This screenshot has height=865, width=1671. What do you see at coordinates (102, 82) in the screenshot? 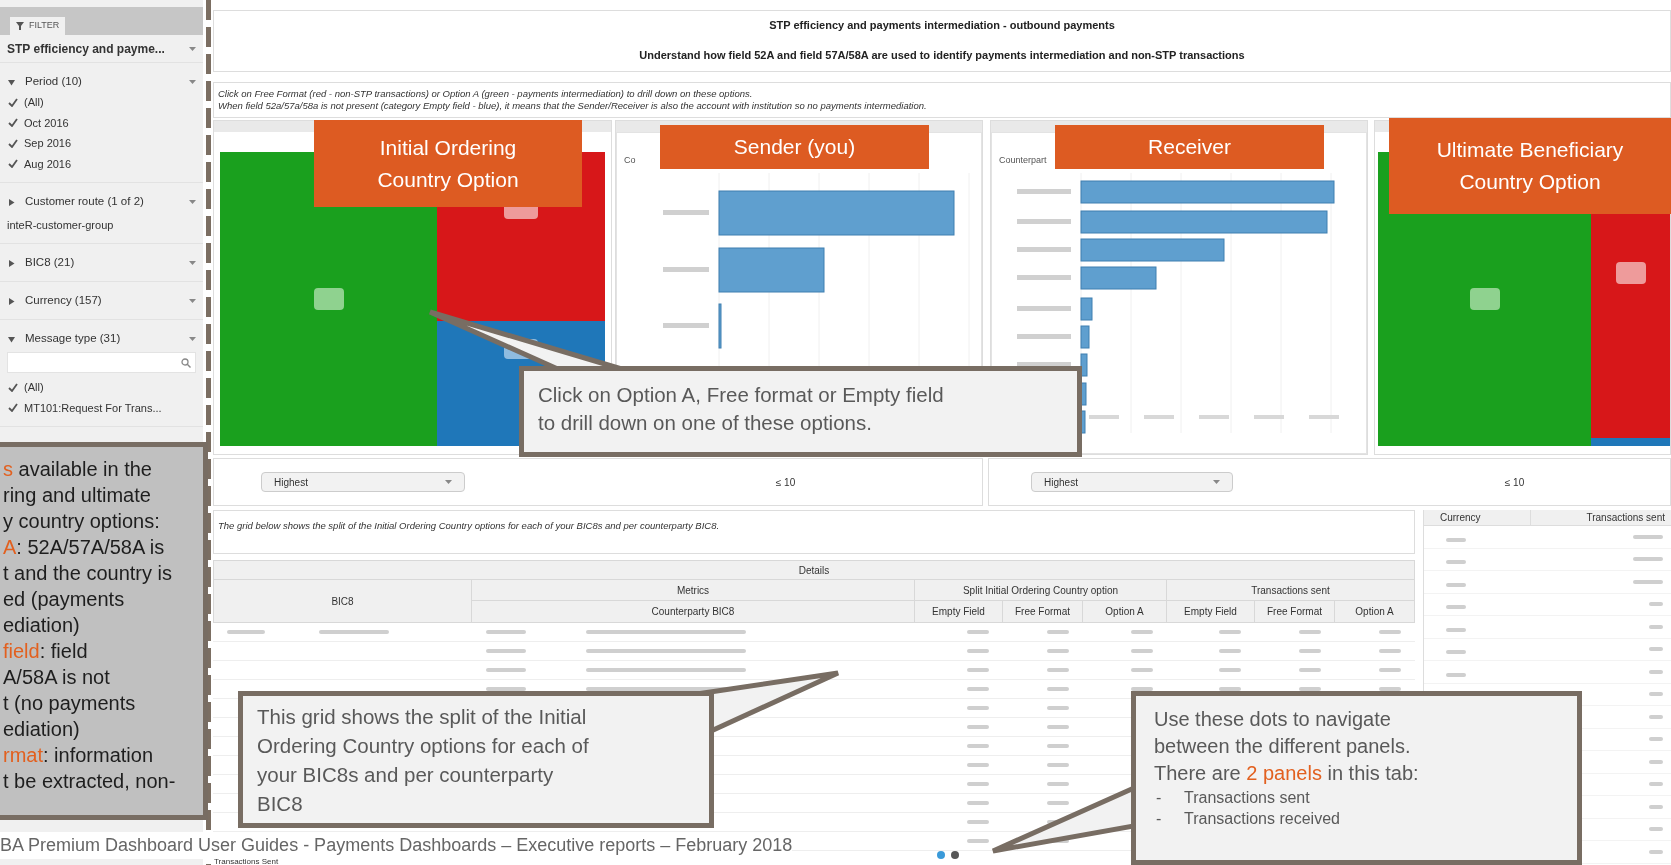
I see `filter-title: Period (10)` at bounding box center [102, 82].